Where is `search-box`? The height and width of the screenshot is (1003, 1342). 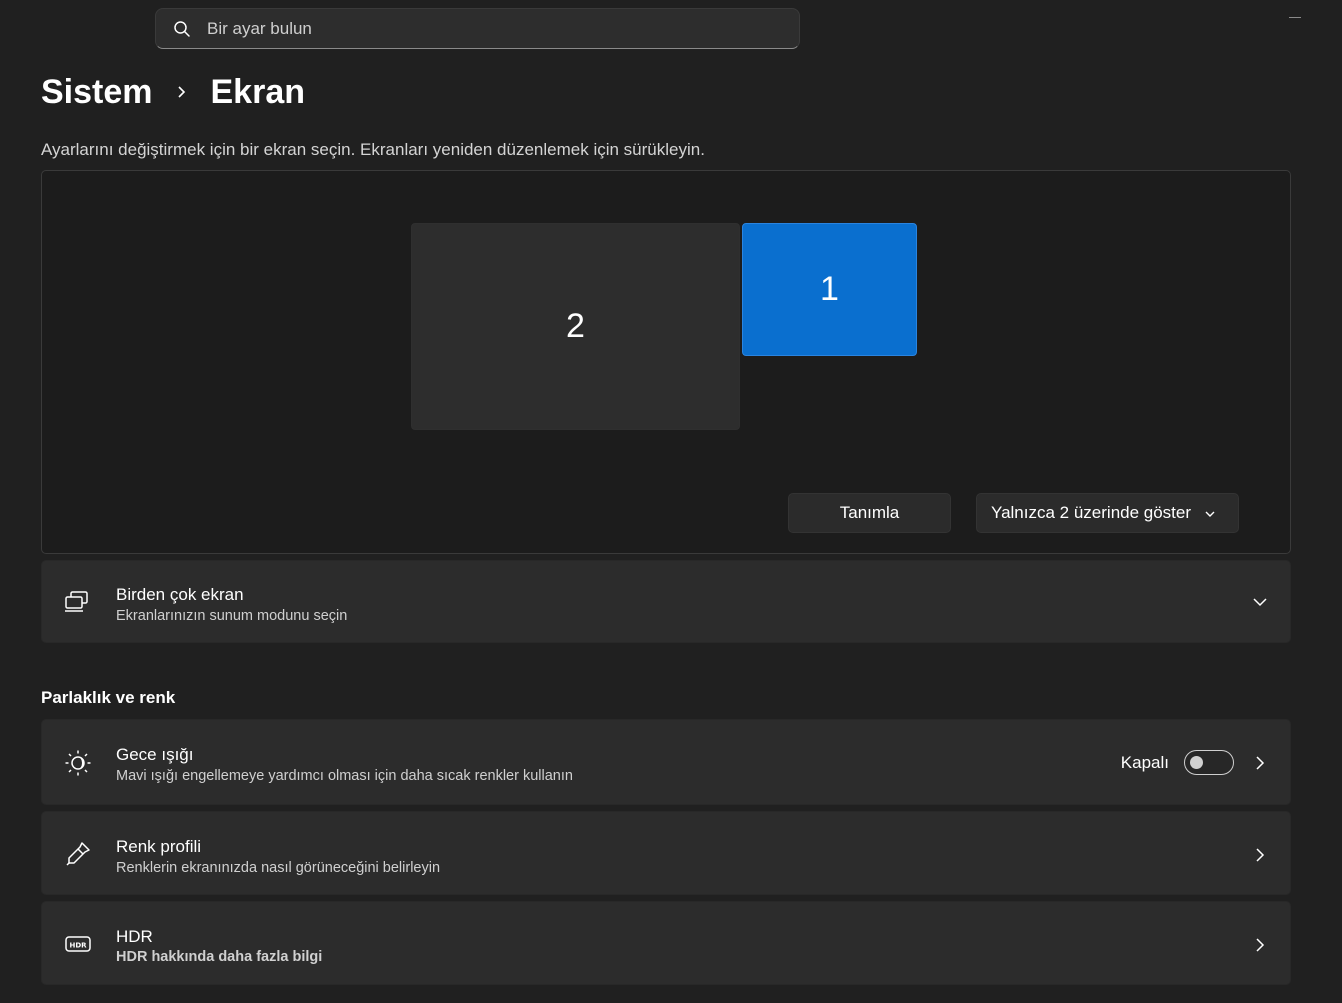
search-box is located at coordinates (477, 28).